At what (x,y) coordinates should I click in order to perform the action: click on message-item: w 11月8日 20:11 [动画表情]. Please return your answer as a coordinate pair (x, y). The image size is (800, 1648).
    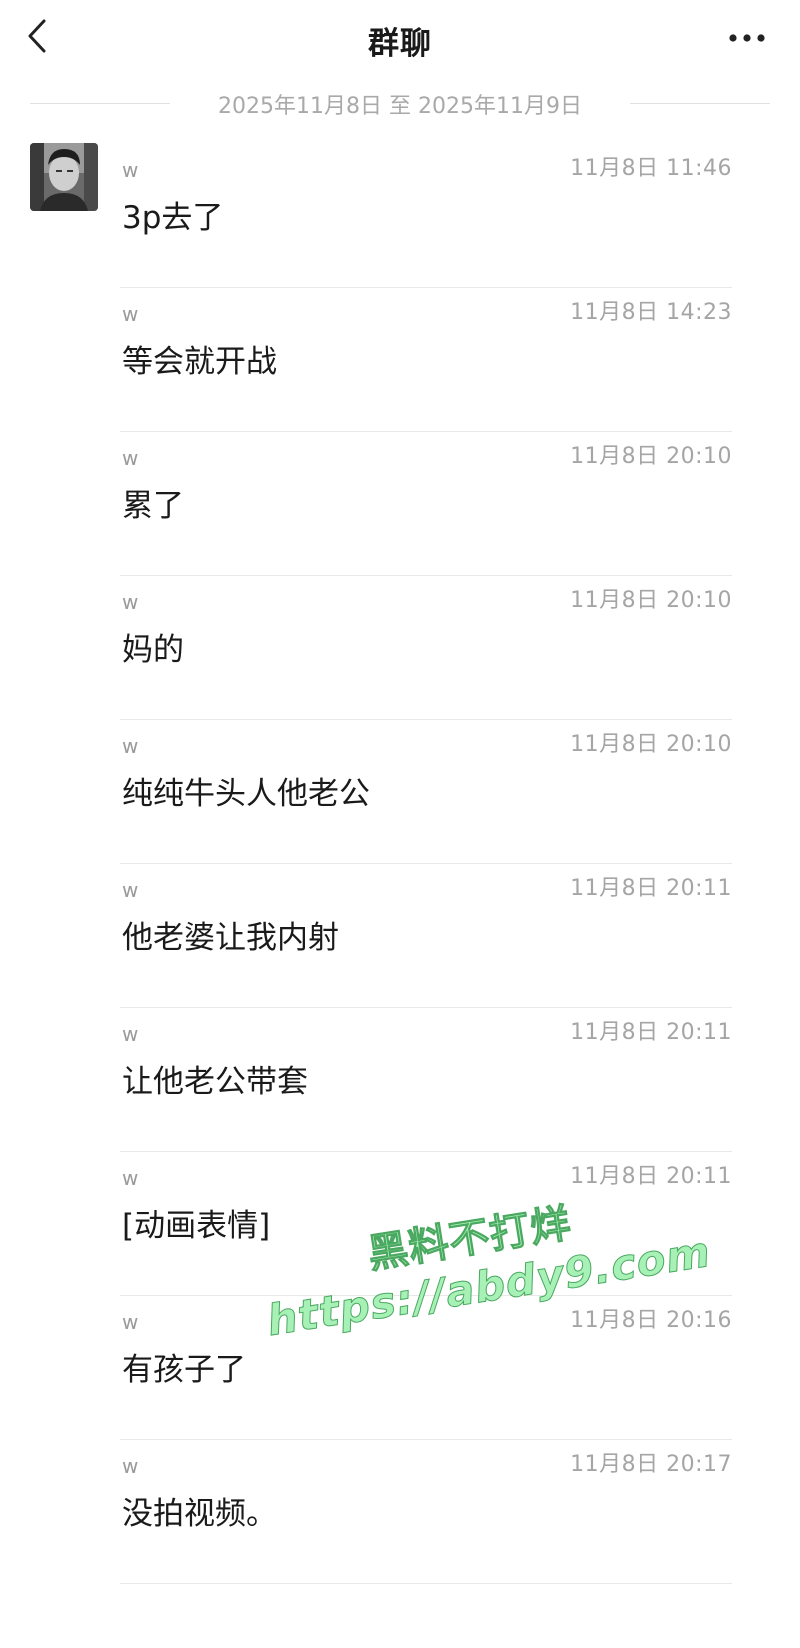
    Looking at the image, I should click on (426, 1224).